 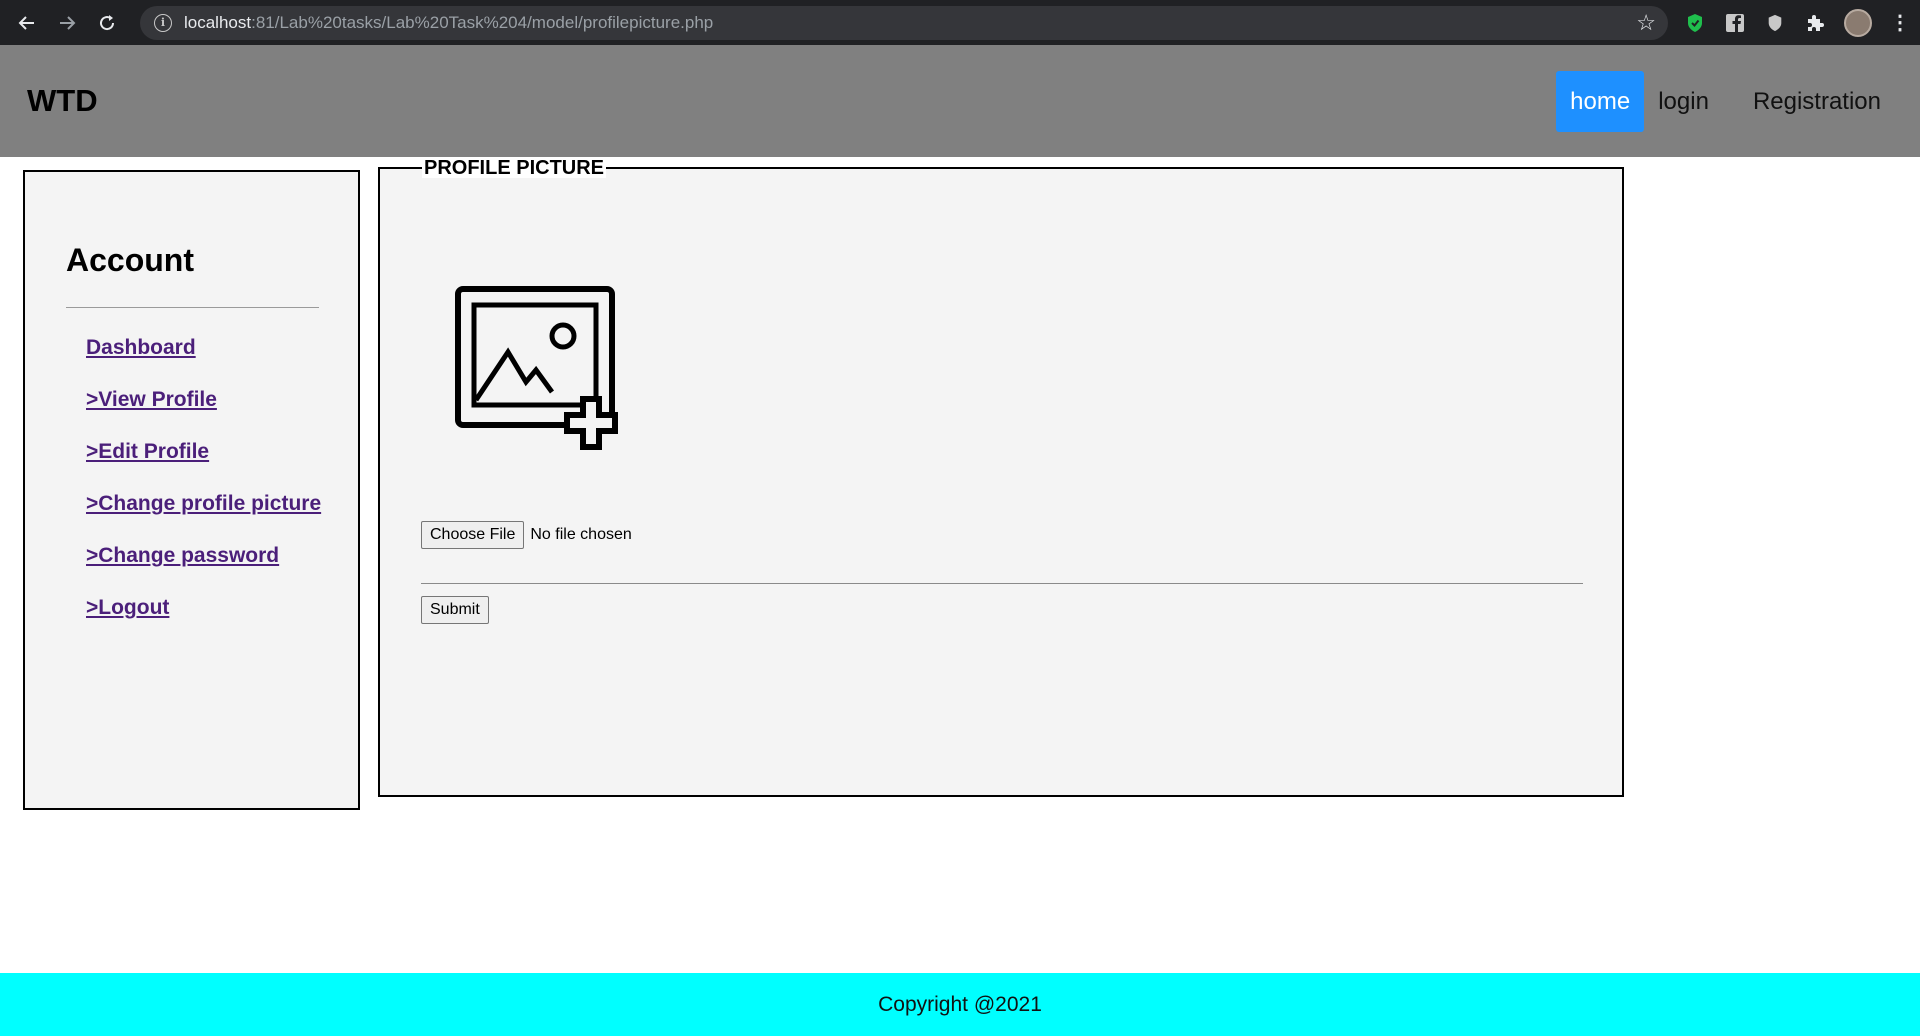 I want to click on back-button, so click(x=27, y=23).